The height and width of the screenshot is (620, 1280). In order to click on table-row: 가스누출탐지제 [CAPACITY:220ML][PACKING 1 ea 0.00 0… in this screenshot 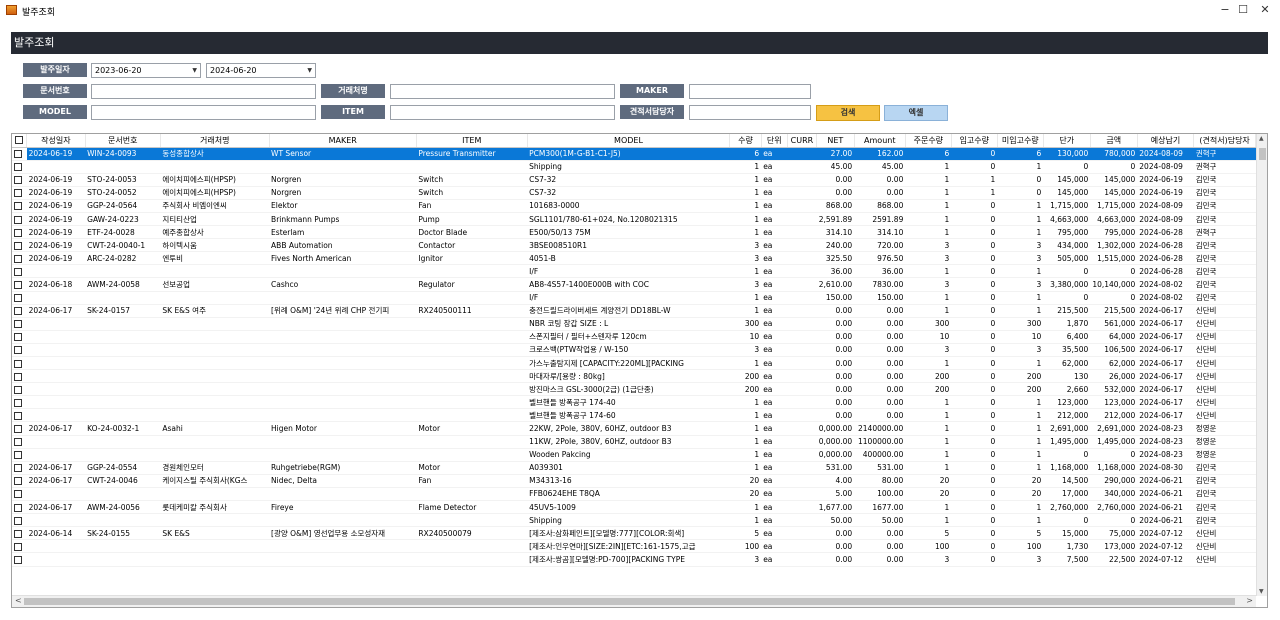, I will do `click(634, 363)`.